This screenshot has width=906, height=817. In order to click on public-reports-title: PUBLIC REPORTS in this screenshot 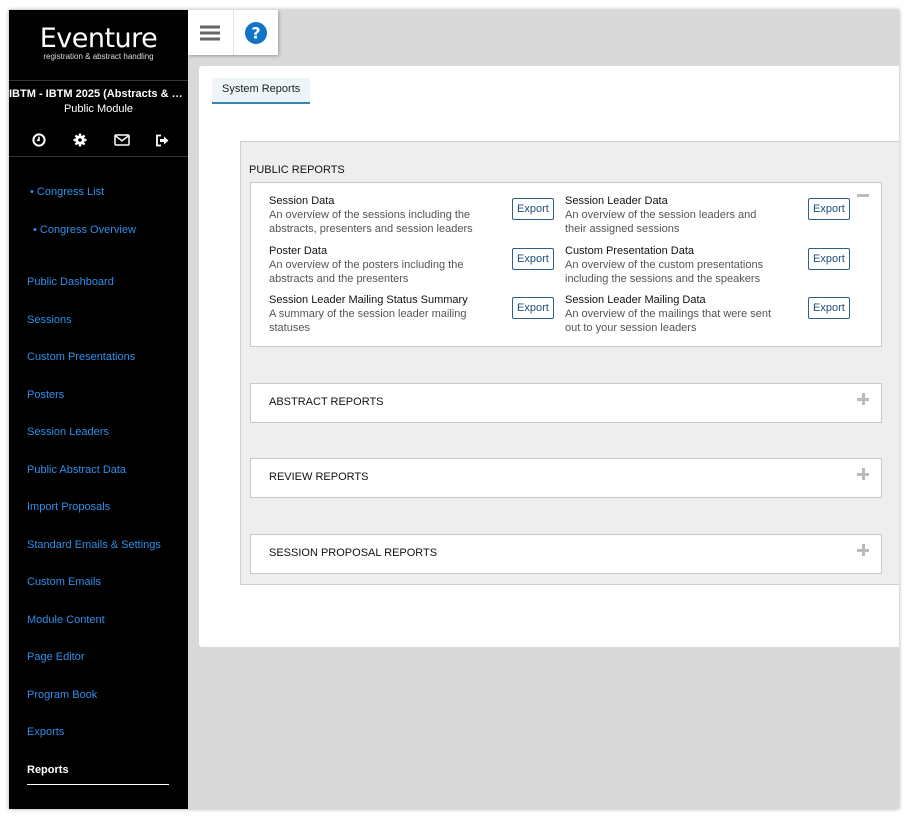, I will do `click(297, 170)`.